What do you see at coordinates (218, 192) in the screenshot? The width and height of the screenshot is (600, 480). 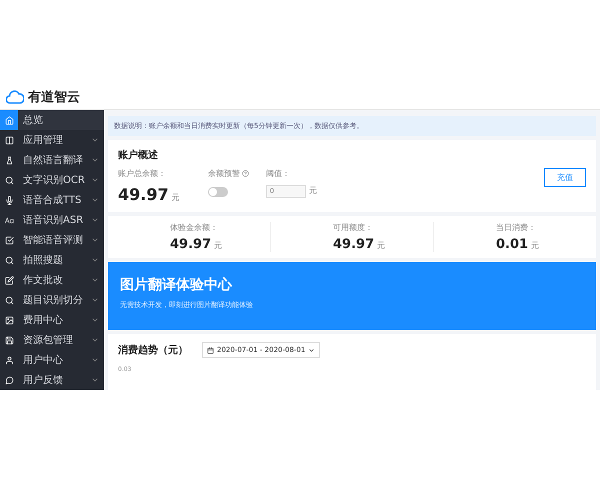 I see `alert-toggle` at bounding box center [218, 192].